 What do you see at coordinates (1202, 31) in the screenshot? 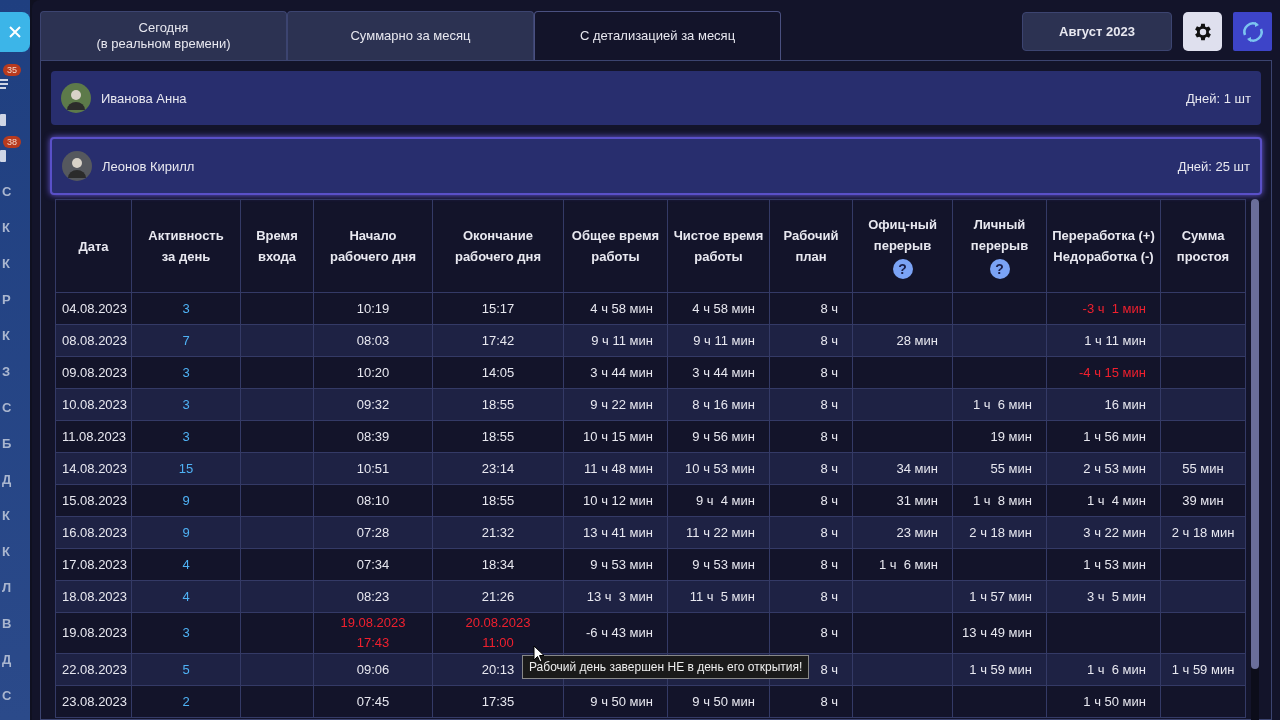
I see `settings-button` at bounding box center [1202, 31].